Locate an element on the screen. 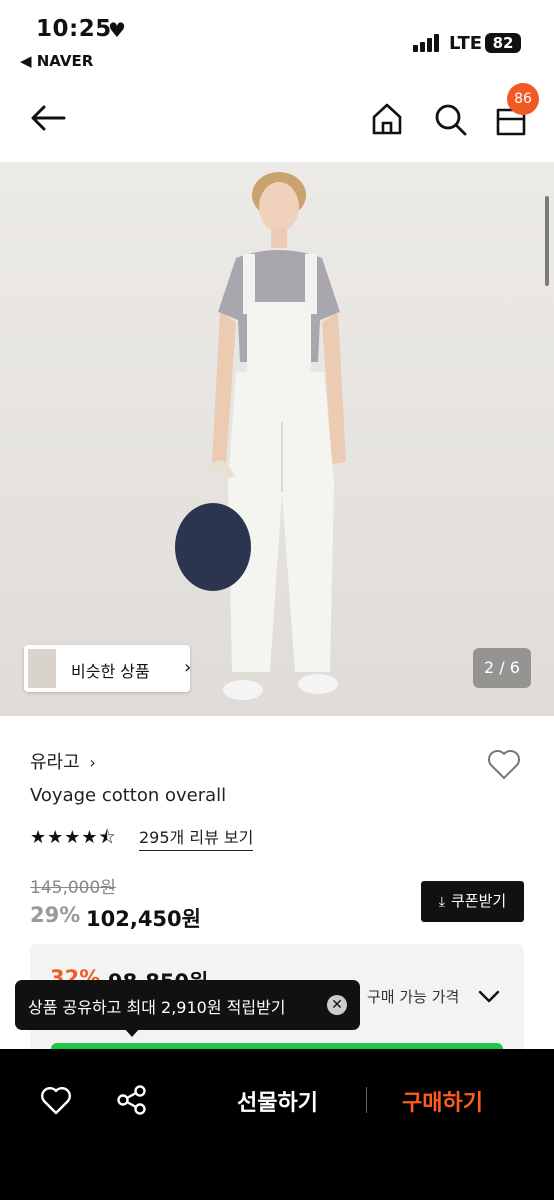  image-pager: 2 / 6 is located at coordinates (502, 668).